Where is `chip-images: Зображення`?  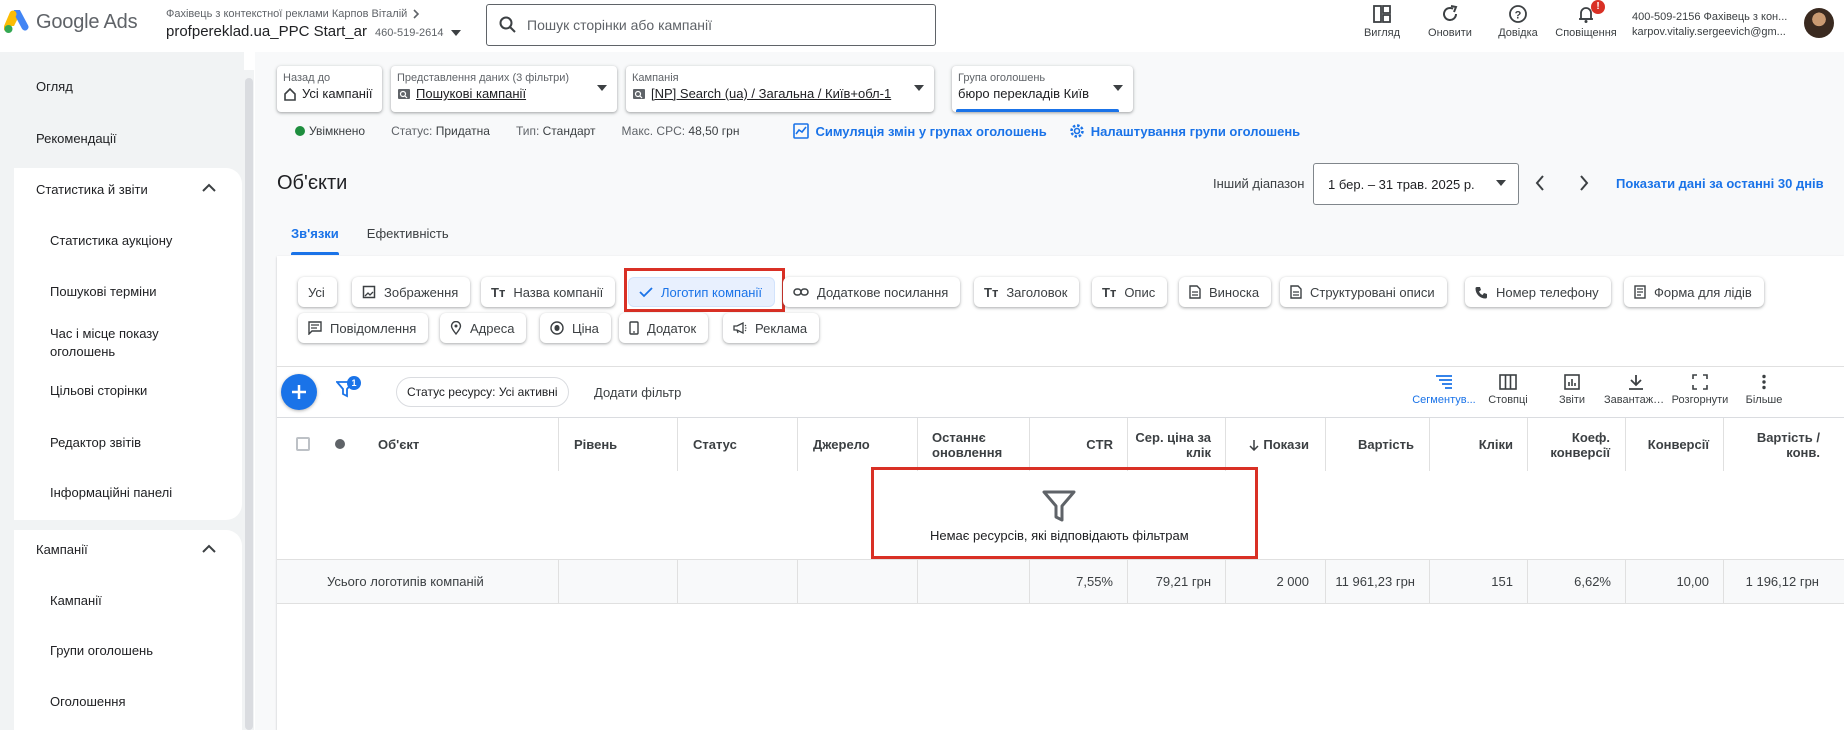
chip-images: Зображення is located at coordinates (411, 292).